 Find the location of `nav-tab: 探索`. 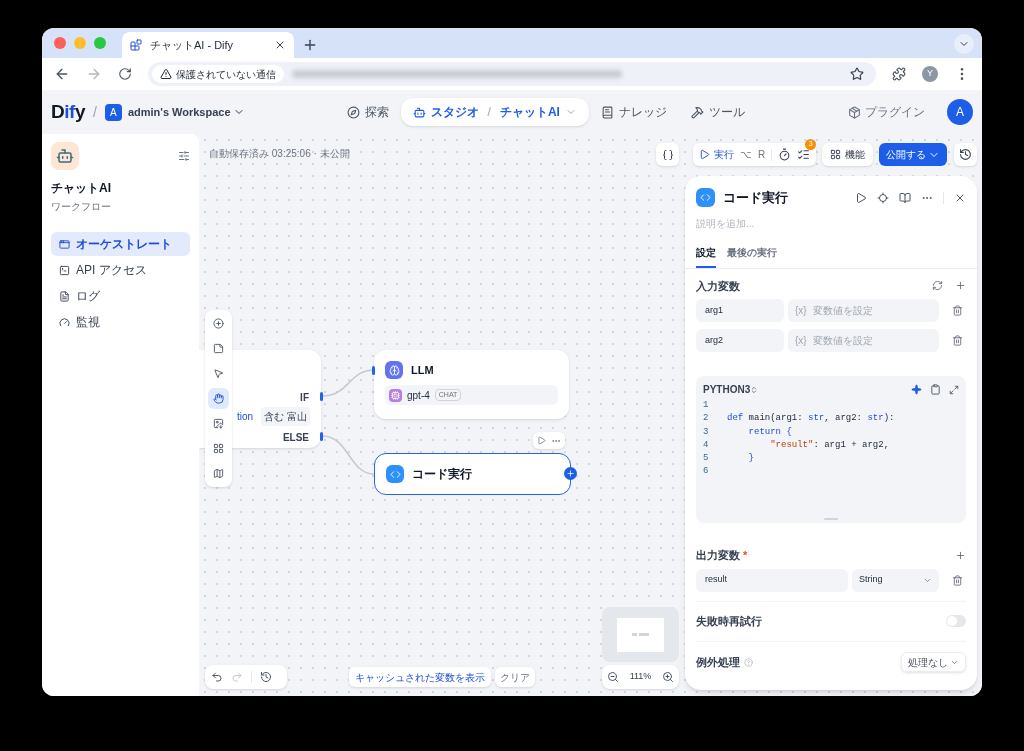

nav-tab: 探索 is located at coordinates (367, 112).